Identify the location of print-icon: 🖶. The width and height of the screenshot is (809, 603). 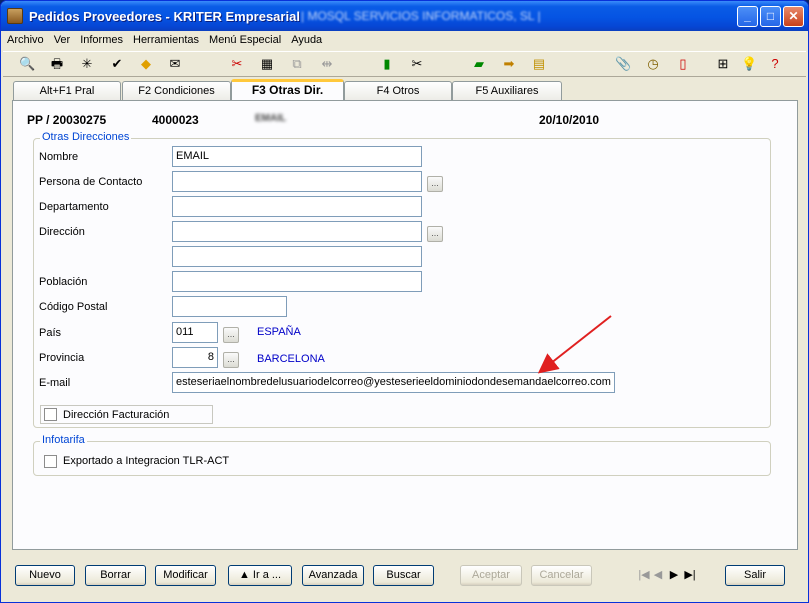
(57, 64).